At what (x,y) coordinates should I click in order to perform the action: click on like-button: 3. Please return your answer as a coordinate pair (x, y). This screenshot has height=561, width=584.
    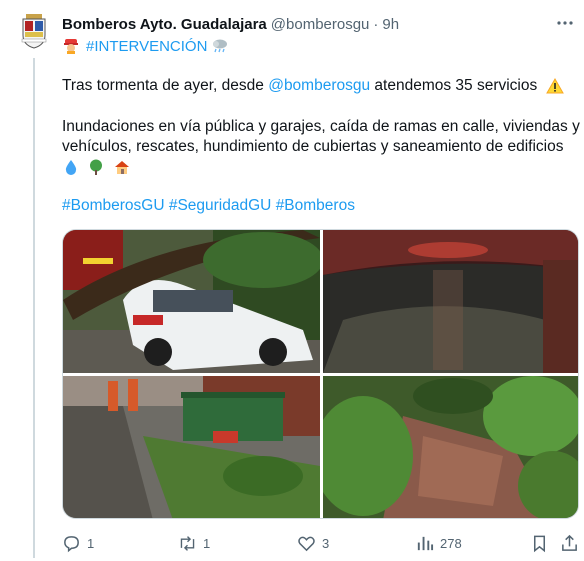
    Looking at the image, I should click on (313, 543).